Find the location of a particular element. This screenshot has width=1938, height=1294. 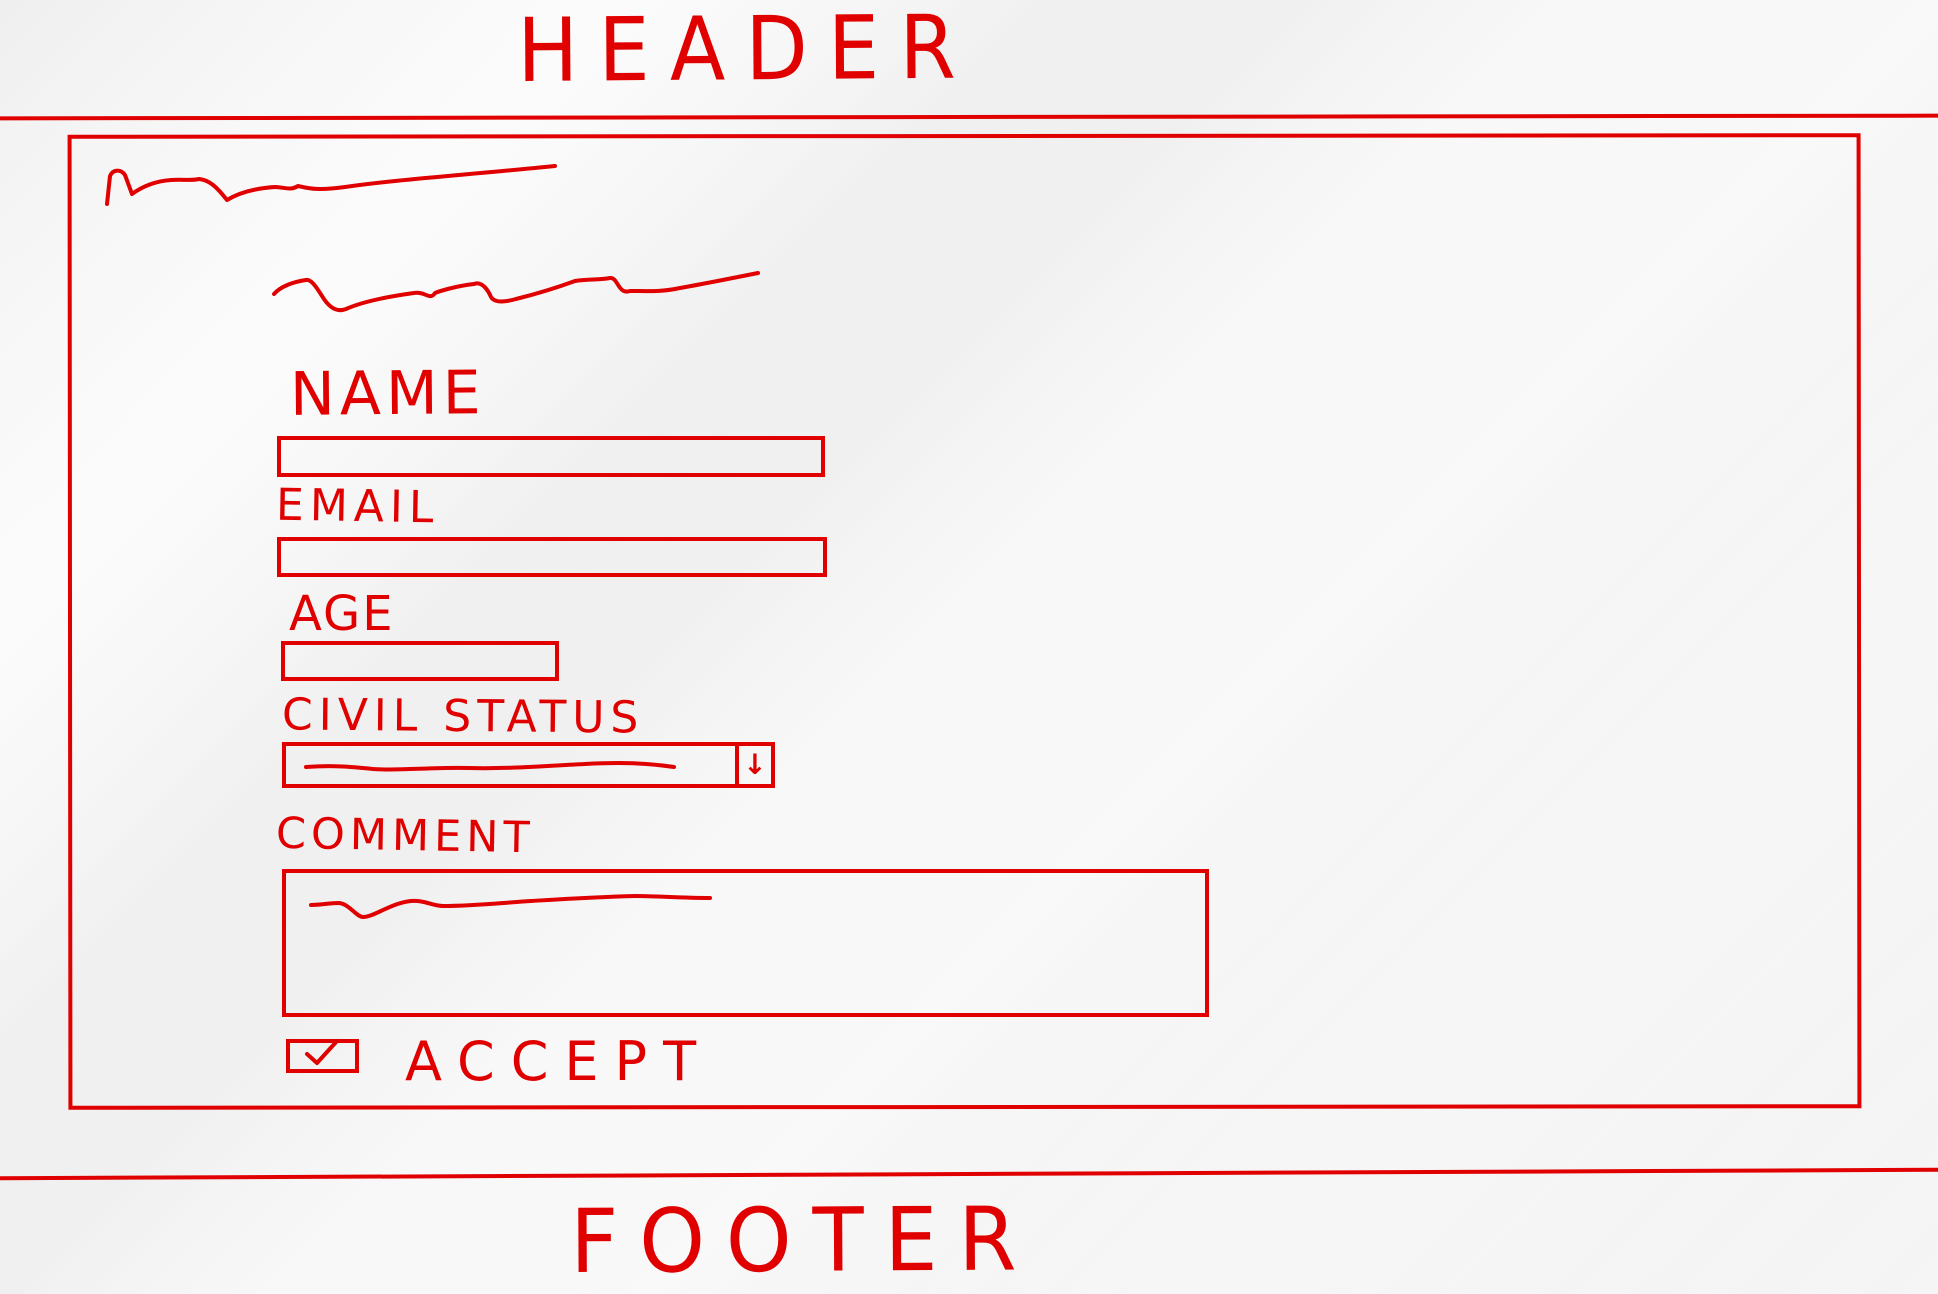

age-label: AGE is located at coordinates (342, 614).